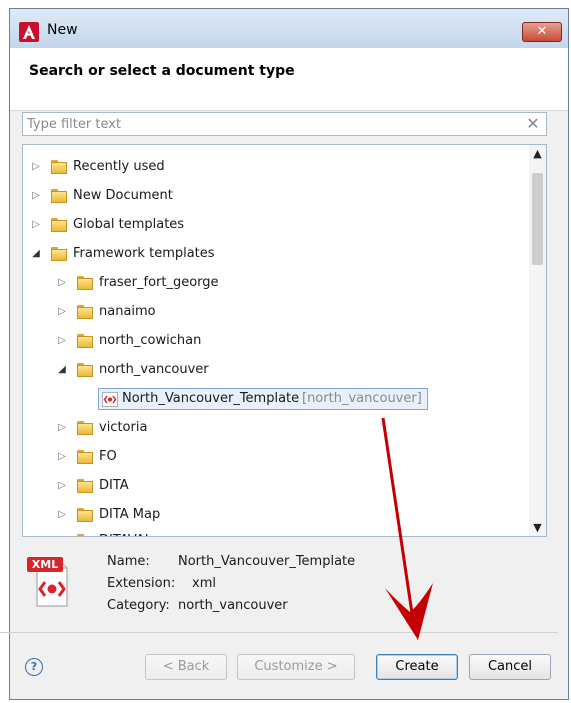 The width and height of the screenshot is (571, 703). What do you see at coordinates (275, 254) in the screenshot?
I see `tree-item-framework-templates: ◢ Framework templates` at bounding box center [275, 254].